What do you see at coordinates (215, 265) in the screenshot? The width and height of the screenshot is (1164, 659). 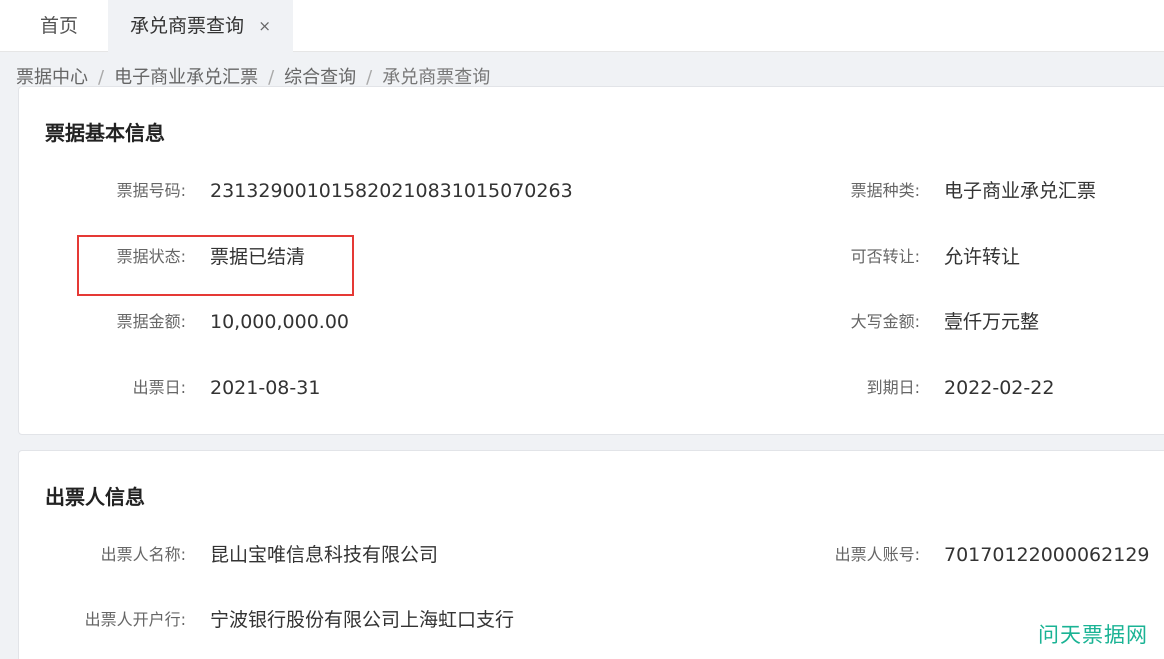 I see `status-highlight-box` at bounding box center [215, 265].